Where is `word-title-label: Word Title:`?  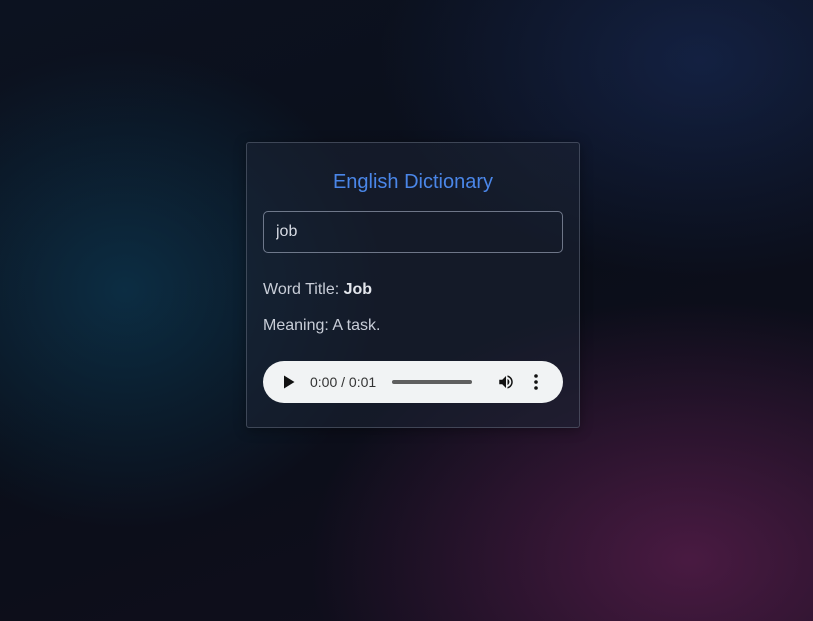 word-title-label: Word Title: is located at coordinates (303, 289).